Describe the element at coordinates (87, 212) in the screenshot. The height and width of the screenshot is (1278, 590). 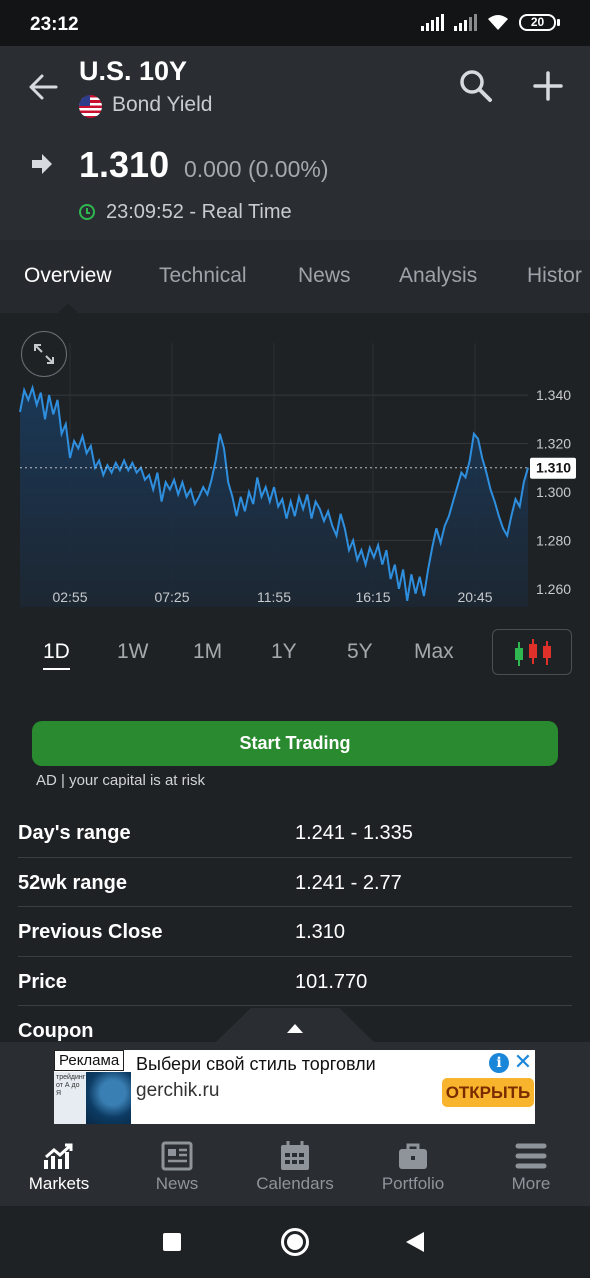
I see `clock-icon` at that location.